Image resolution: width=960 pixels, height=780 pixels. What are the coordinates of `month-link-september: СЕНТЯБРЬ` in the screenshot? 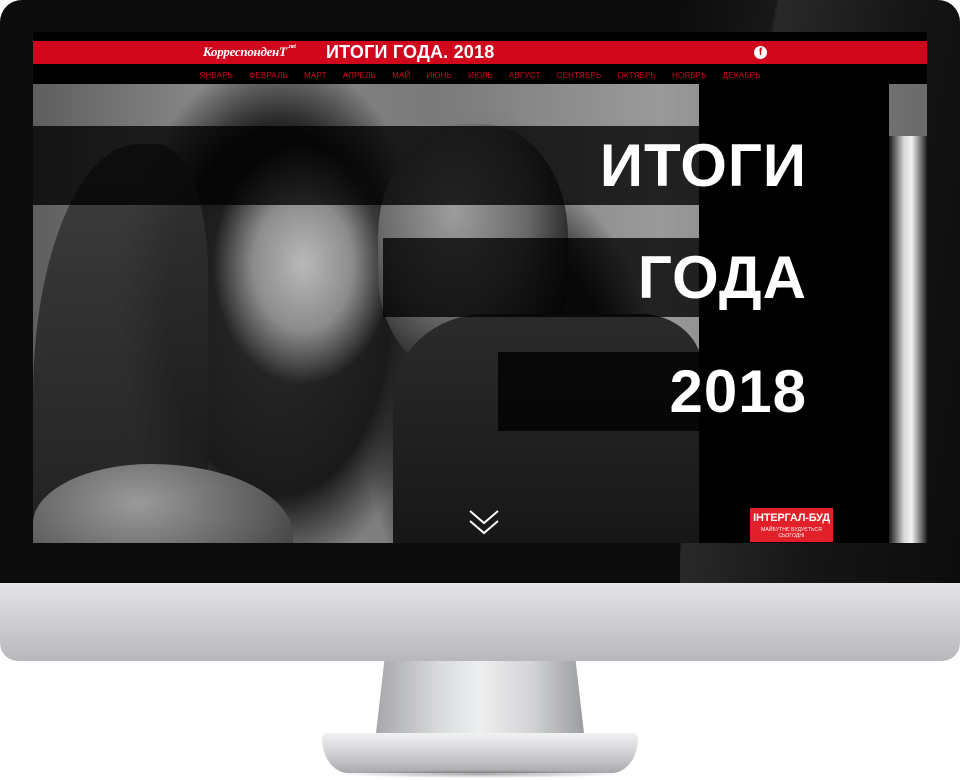 It's located at (579, 78).